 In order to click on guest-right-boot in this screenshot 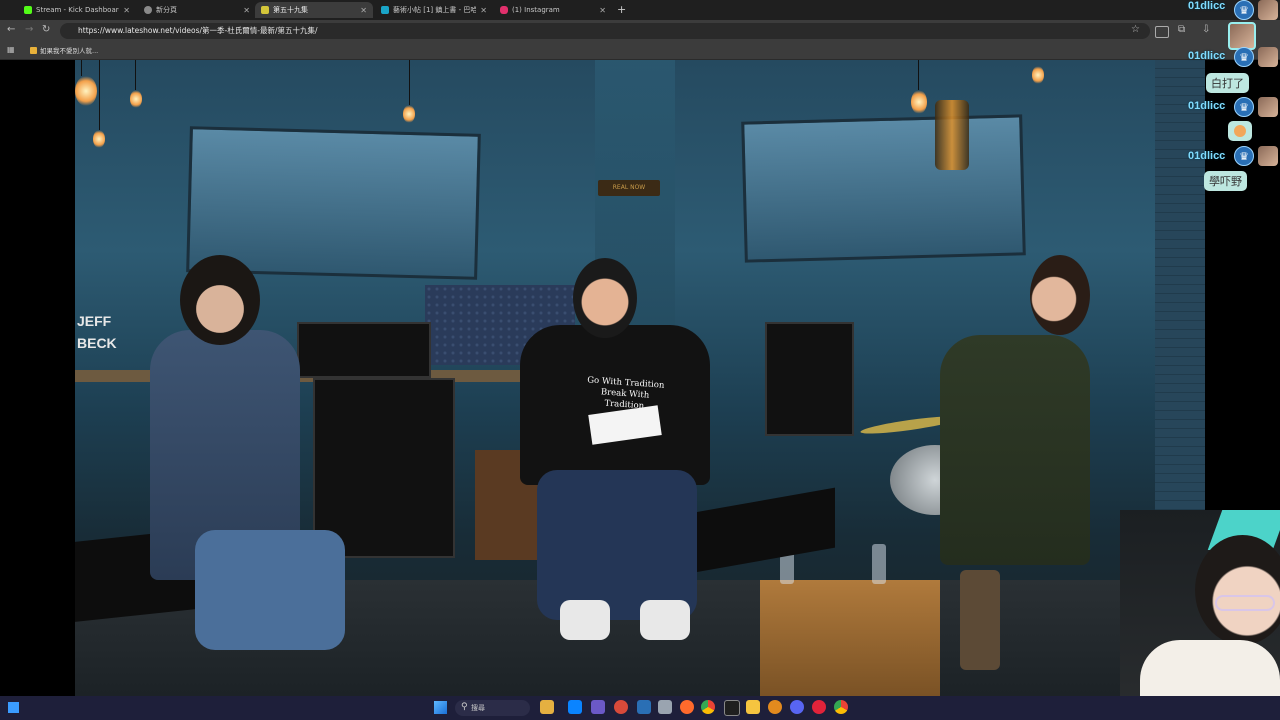, I will do `click(980, 620)`.